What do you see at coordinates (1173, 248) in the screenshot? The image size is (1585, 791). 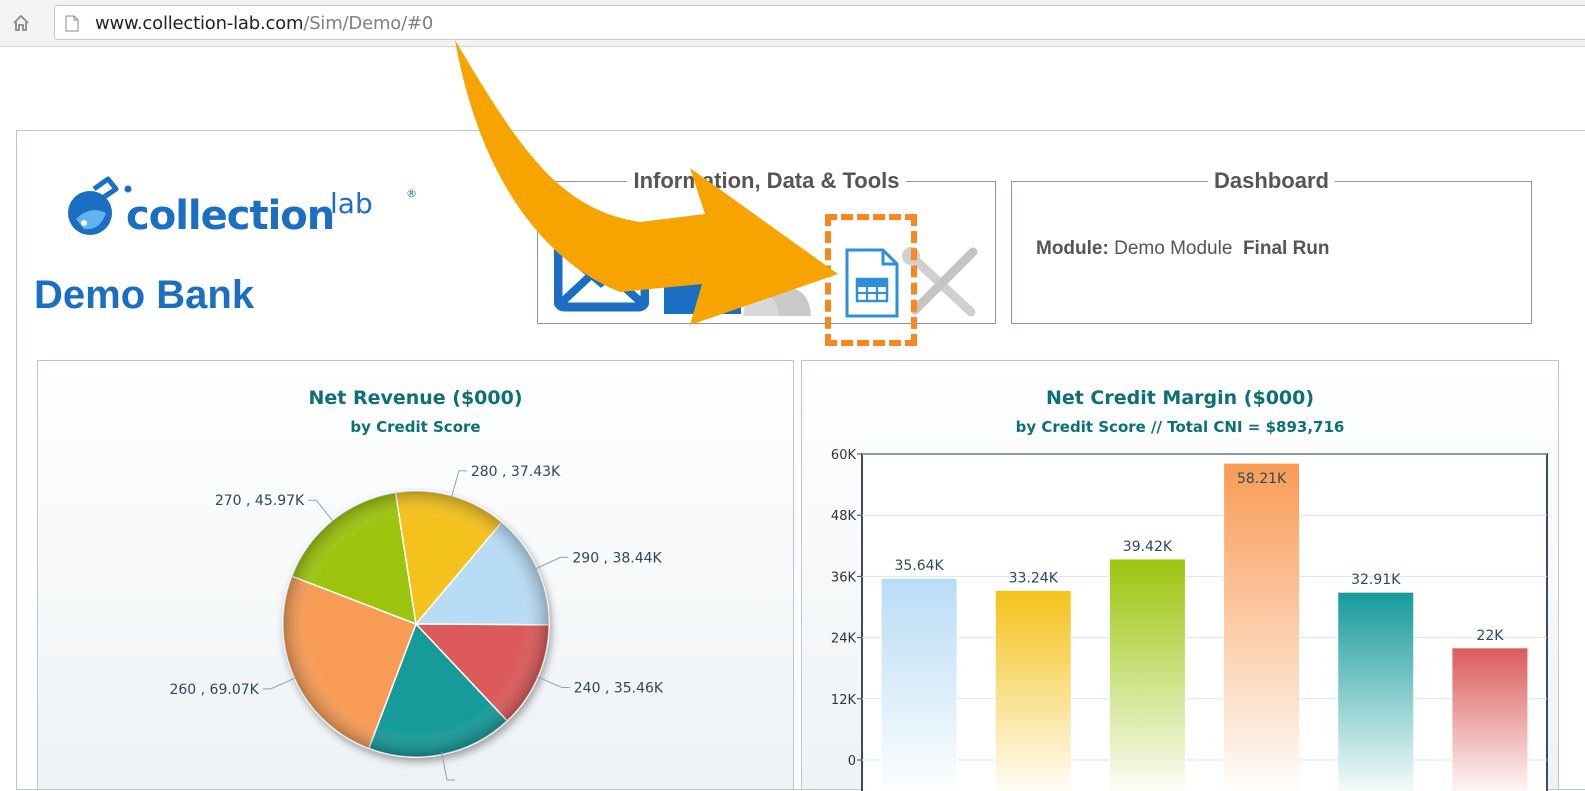 I see `module-value: Demo Module` at bounding box center [1173, 248].